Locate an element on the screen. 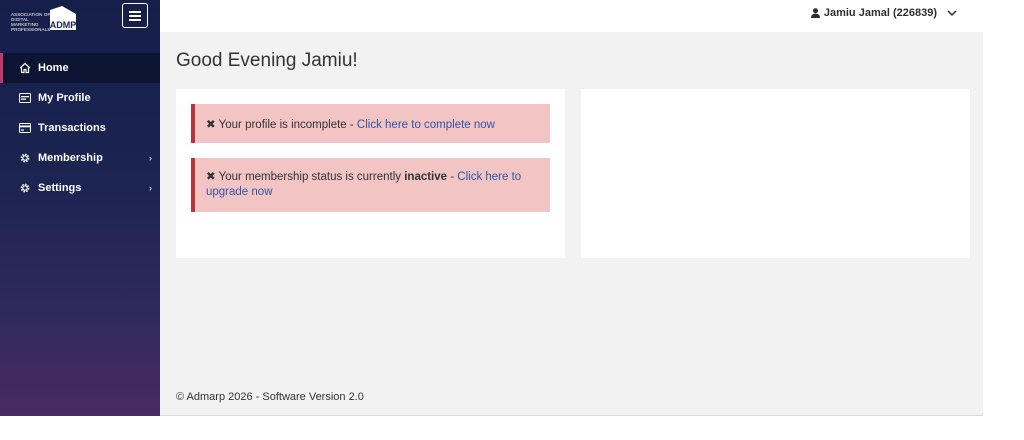  sidebar-item-membership: Membership › is located at coordinates (80, 158).